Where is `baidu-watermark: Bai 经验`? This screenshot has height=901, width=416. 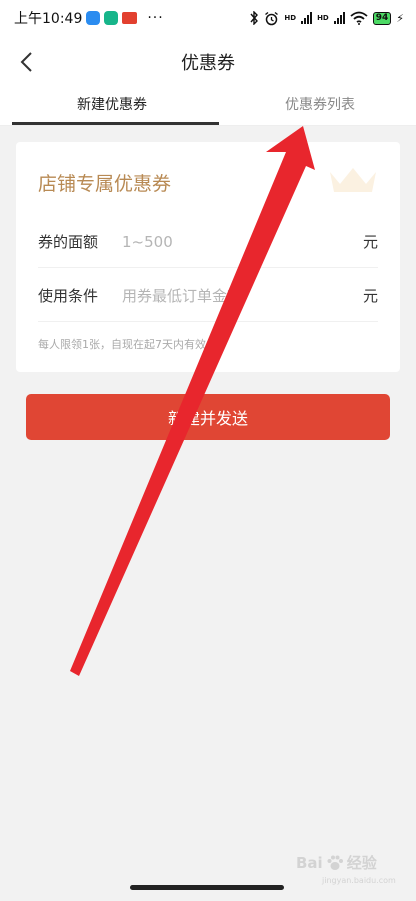 baidu-watermark: Bai 经验 is located at coordinates (336, 862).